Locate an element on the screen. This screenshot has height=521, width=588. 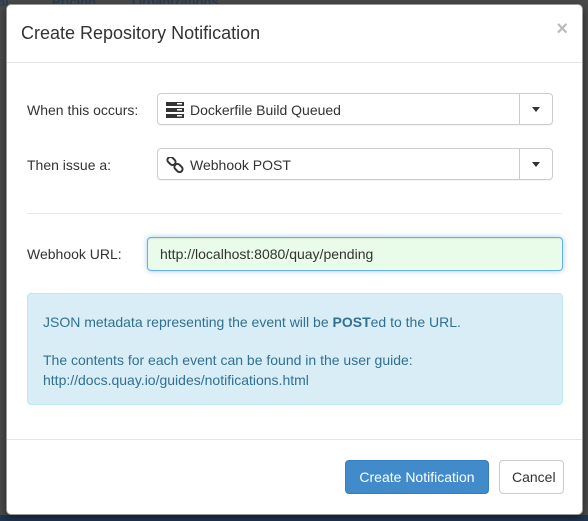
create-notification-button: Create Notification is located at coordinates (417, 477).